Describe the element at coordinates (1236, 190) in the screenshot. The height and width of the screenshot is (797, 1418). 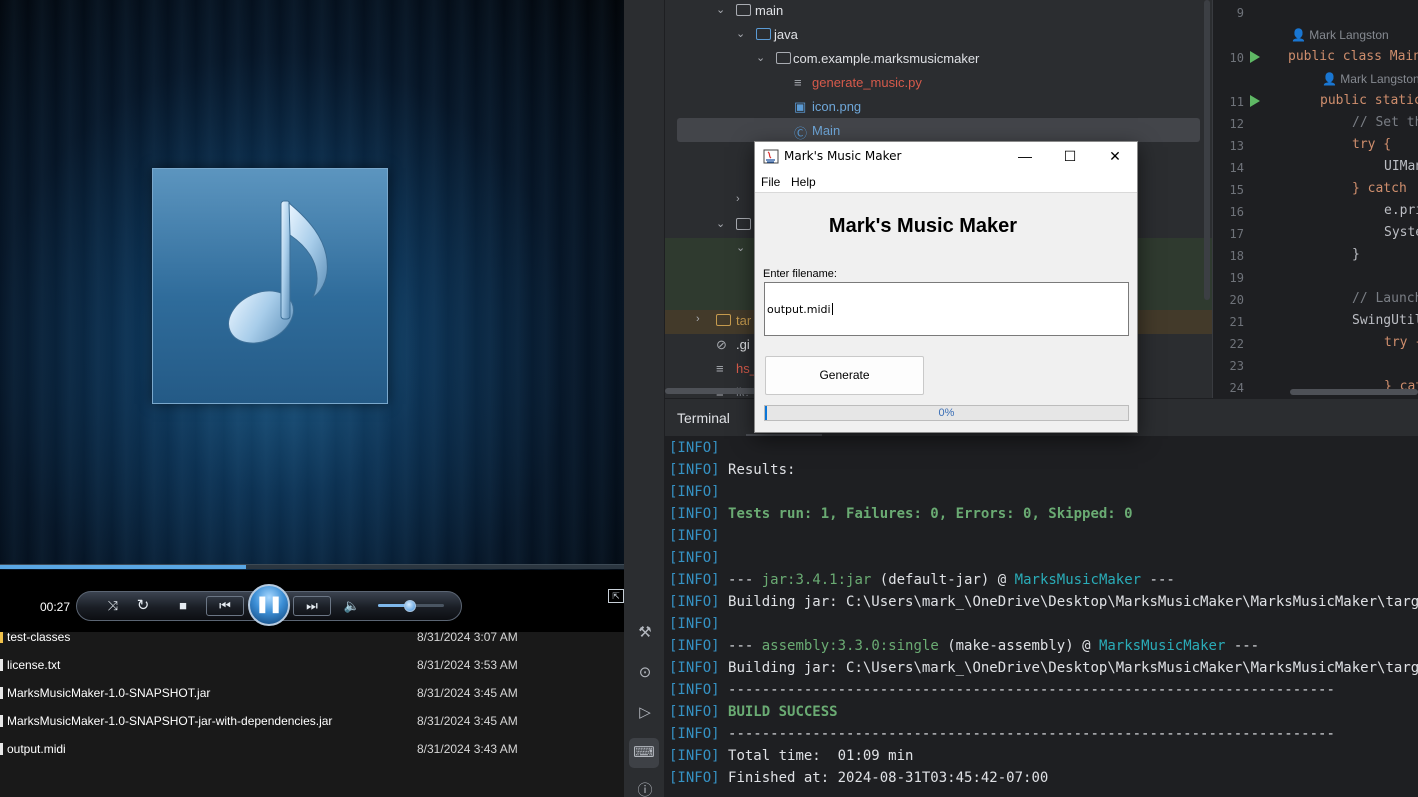
I see `line-number: 15` at that location.